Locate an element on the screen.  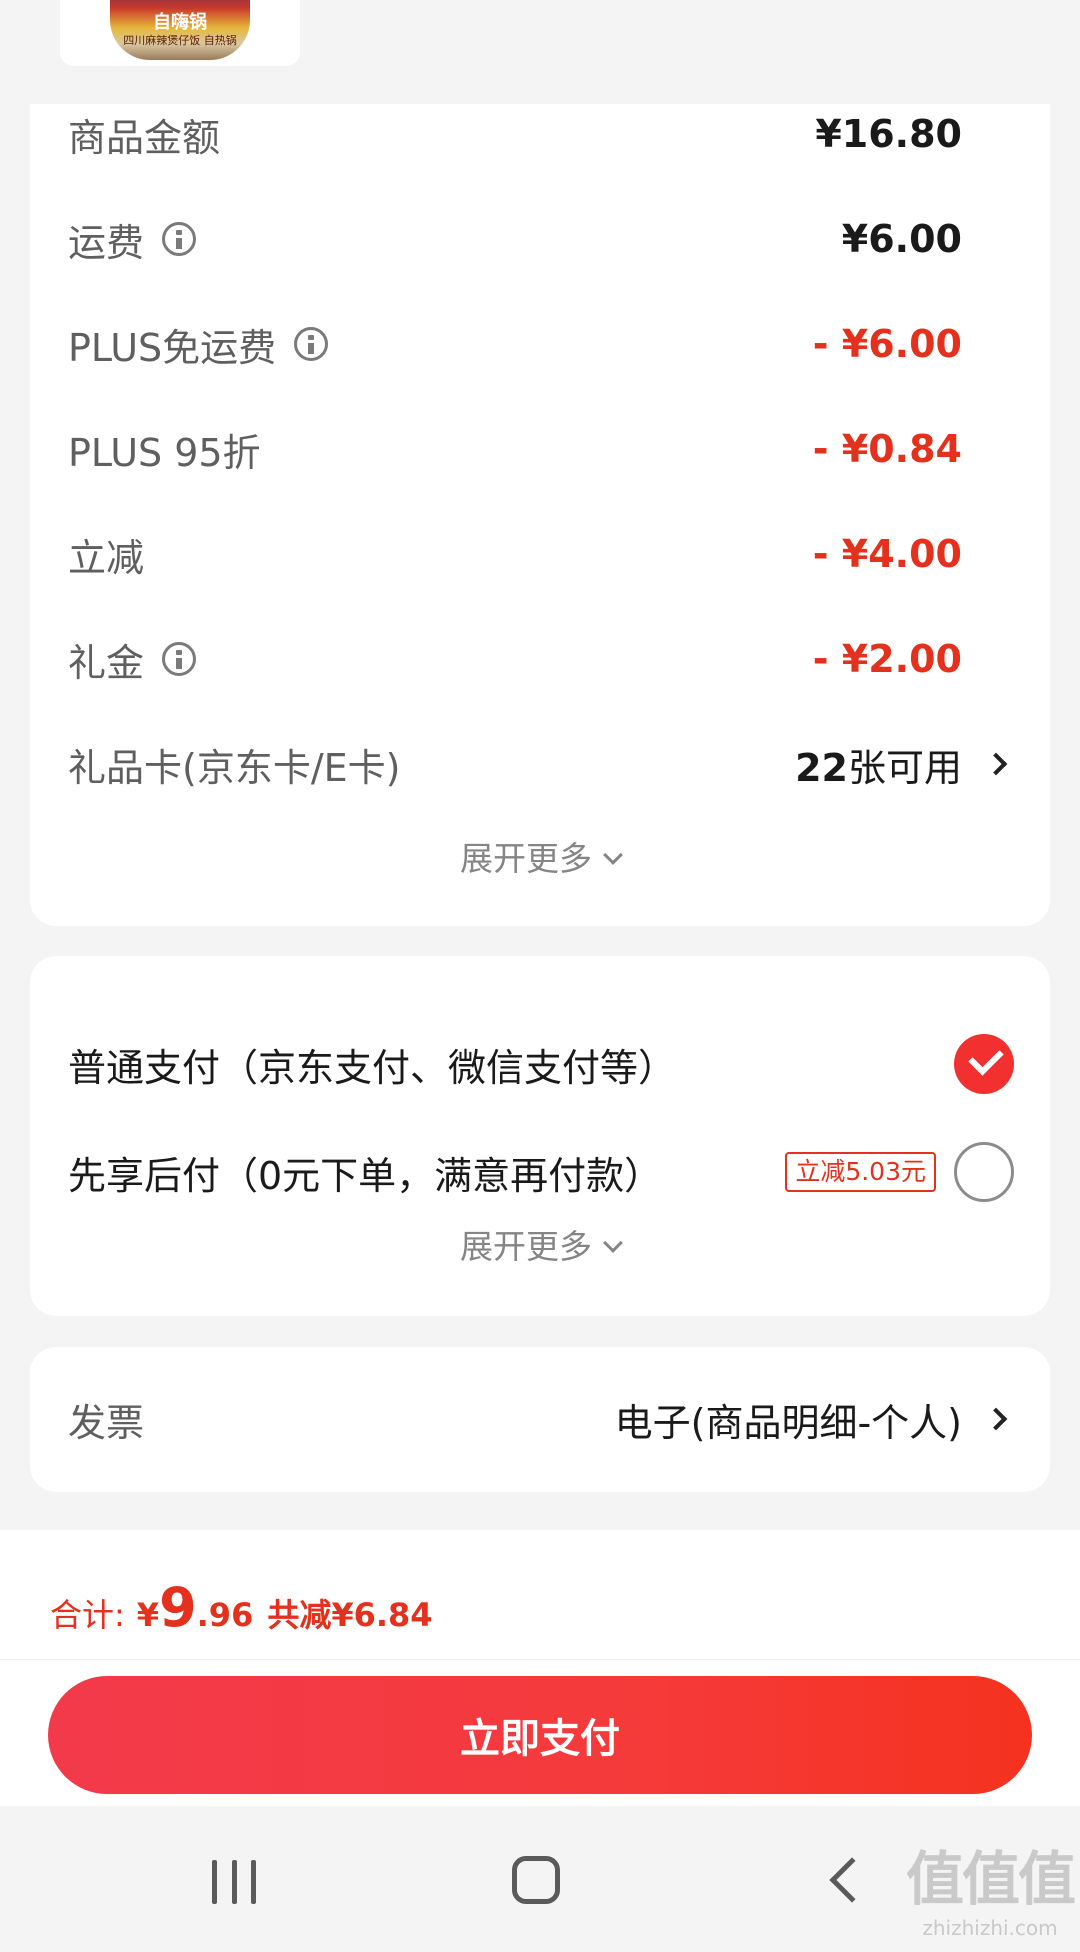
total-saved: 共减¥6.84 is located at coordinates (350, 1615).